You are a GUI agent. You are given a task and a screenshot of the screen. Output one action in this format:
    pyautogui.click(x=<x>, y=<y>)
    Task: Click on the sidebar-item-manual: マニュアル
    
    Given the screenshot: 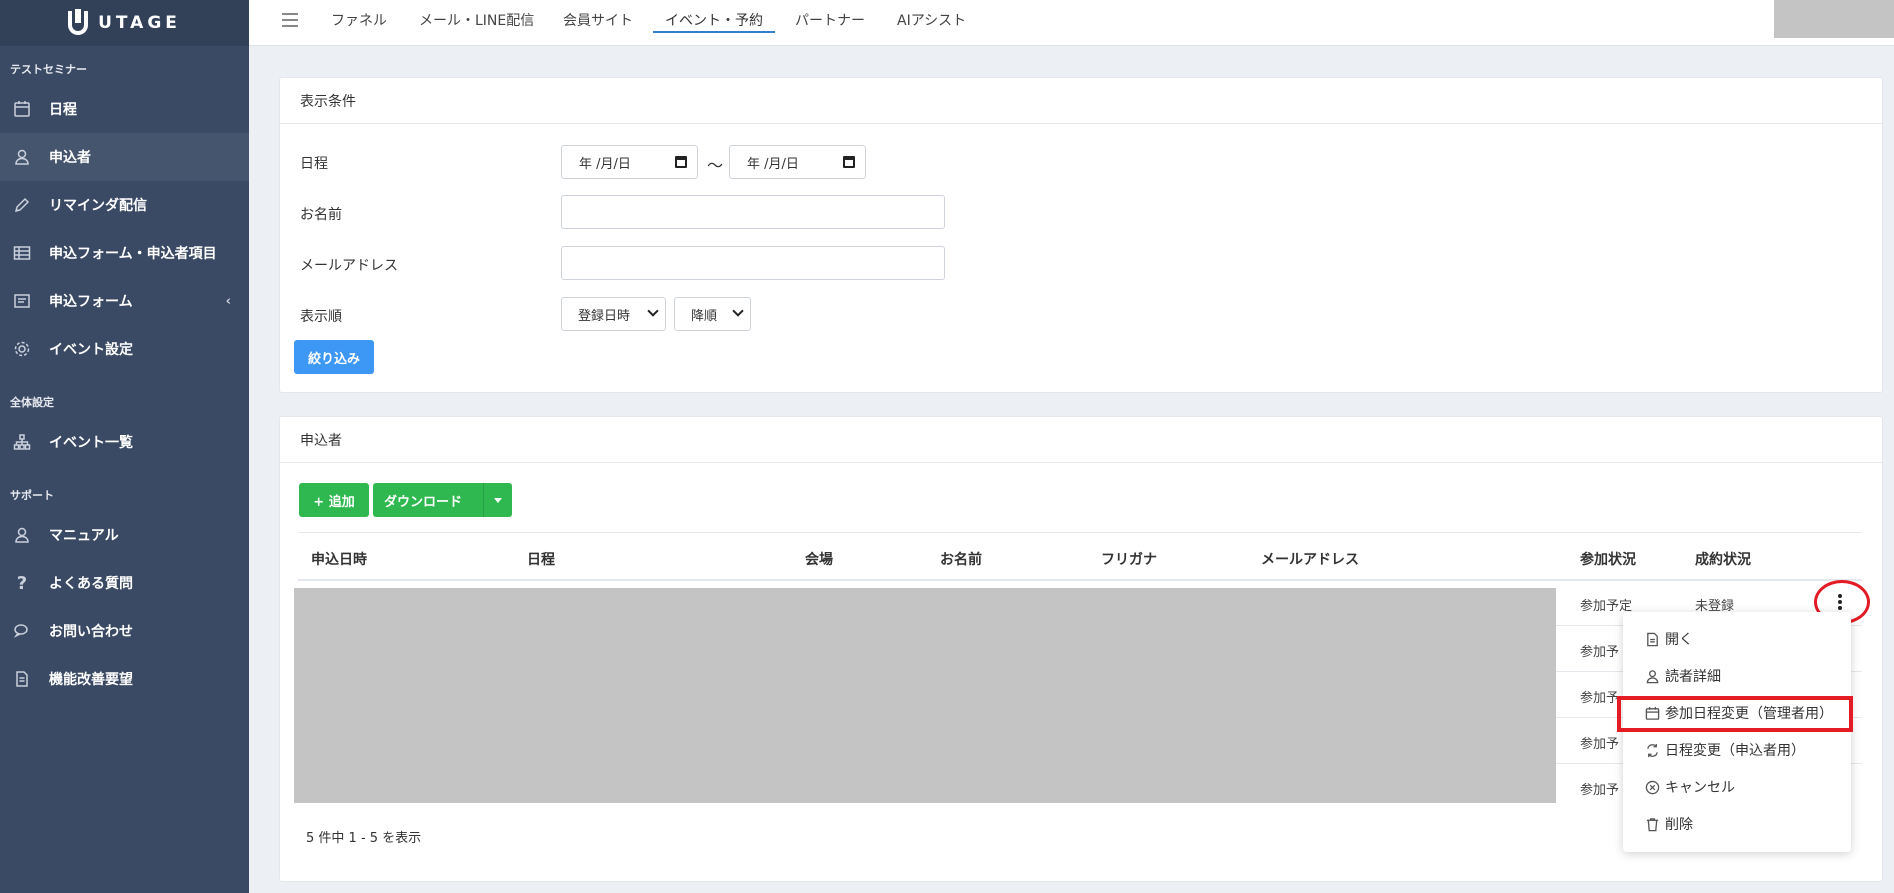 What is the action you would take?
    pyautogui.click(x=124, y=535)
    